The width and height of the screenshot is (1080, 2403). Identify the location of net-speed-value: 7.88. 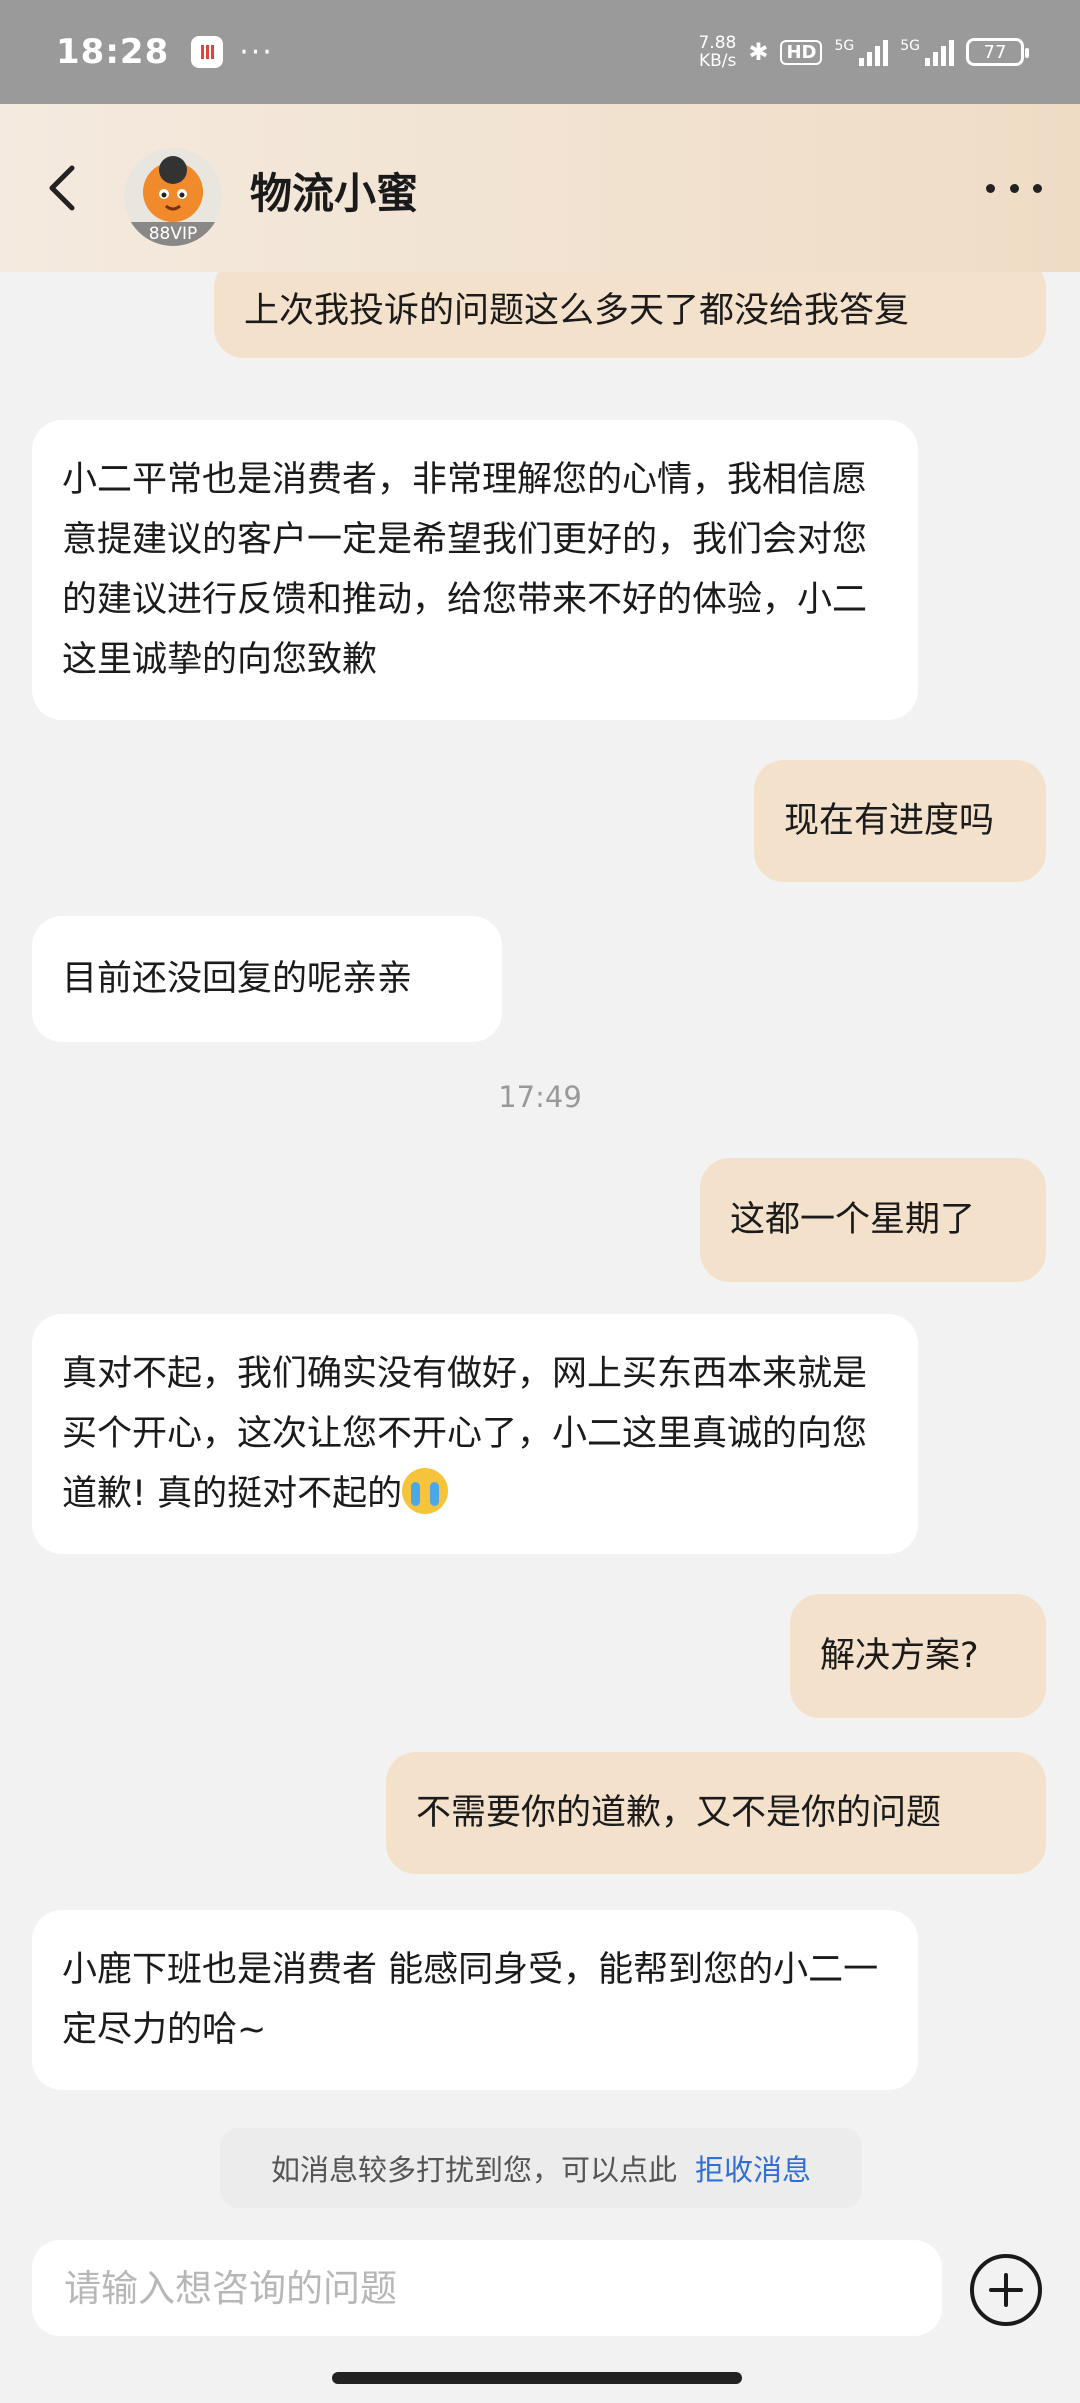
(717, 43).